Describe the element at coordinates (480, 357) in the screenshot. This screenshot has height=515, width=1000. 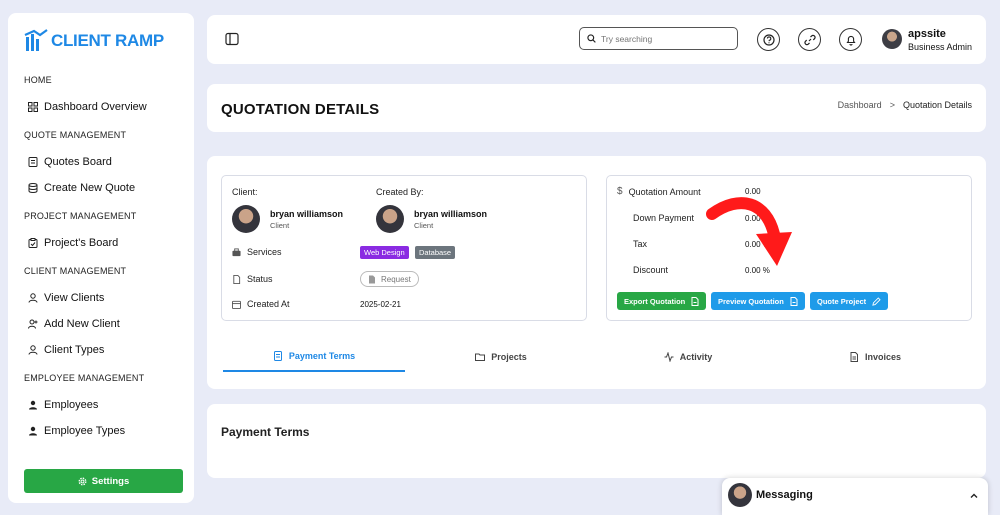
I see `folder-icon` at that location.